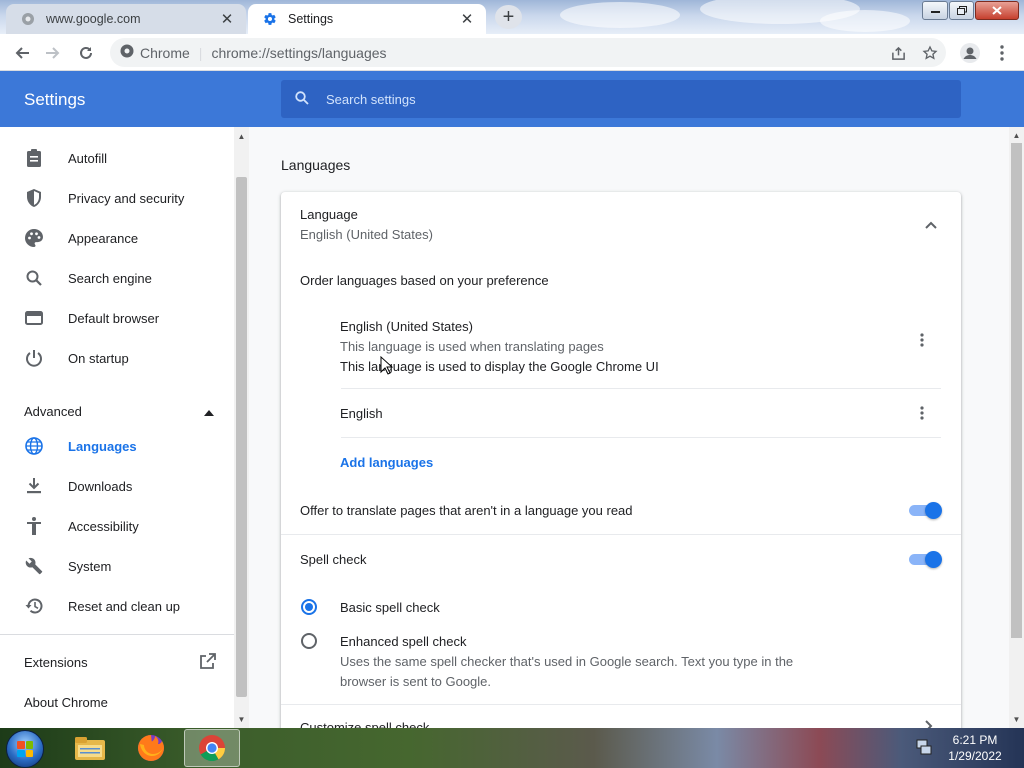 The image size is (1024, 768). I want to click on chrome-icon, so click(212, 748).